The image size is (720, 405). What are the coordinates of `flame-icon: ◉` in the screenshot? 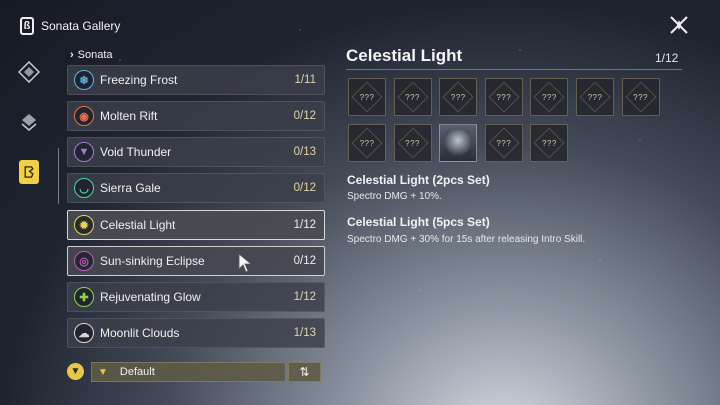 It's located at (84, 116).